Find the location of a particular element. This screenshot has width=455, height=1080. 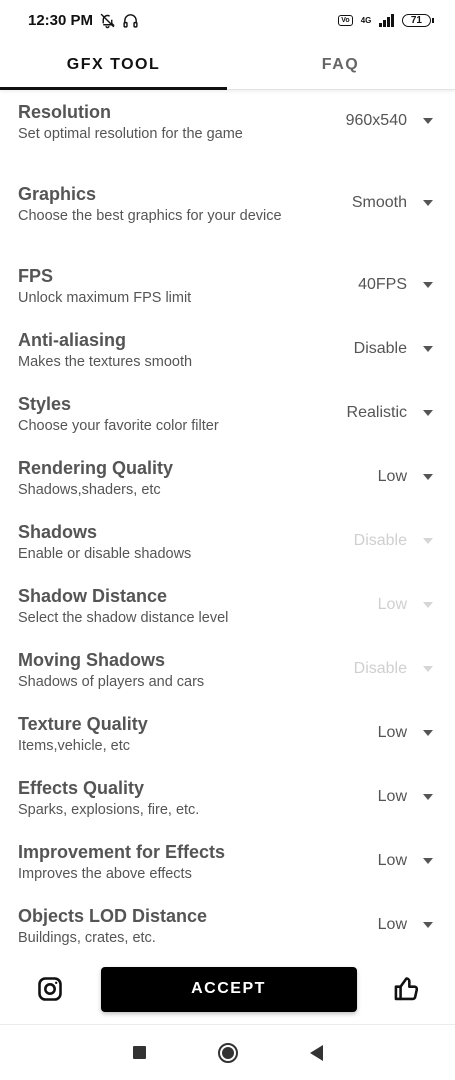

dropdown-value: 40FPS is located at coordinates (382, 284).